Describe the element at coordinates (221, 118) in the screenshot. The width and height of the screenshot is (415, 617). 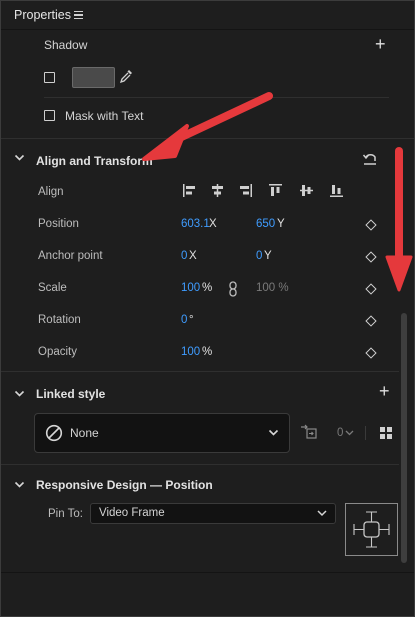
I see `annotation-arrow-diagonal` at that location.